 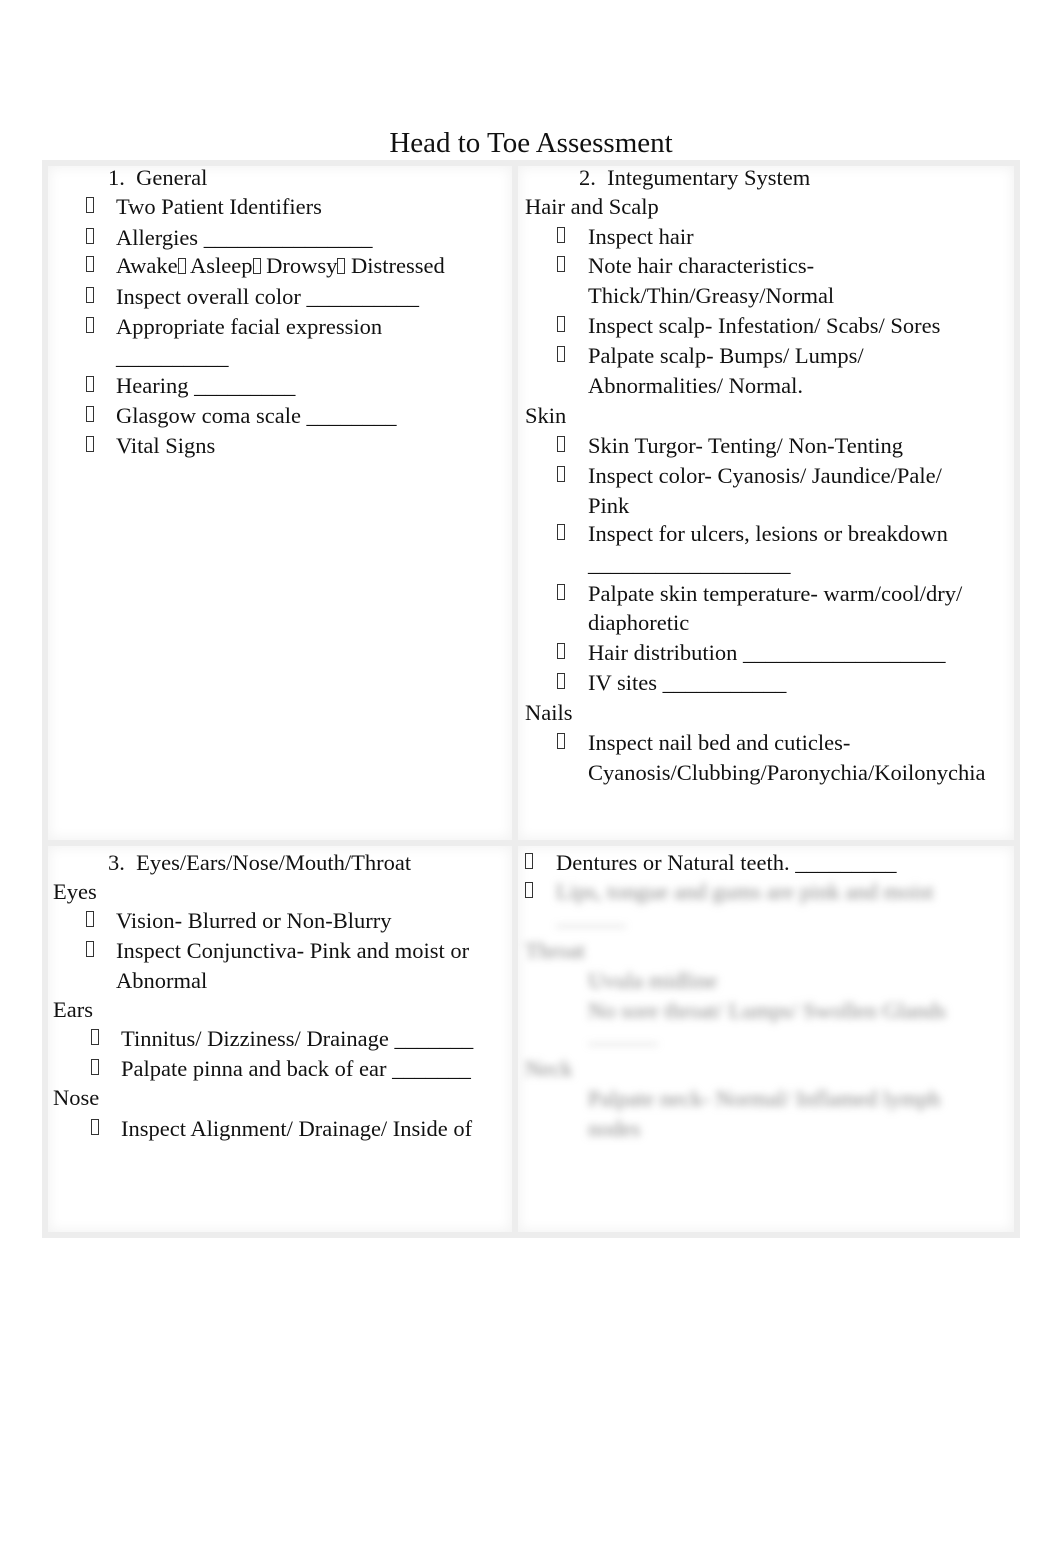 I want to click on checklist-item: Inspect nail bed and cuticles-, so click(x=719, y=742).